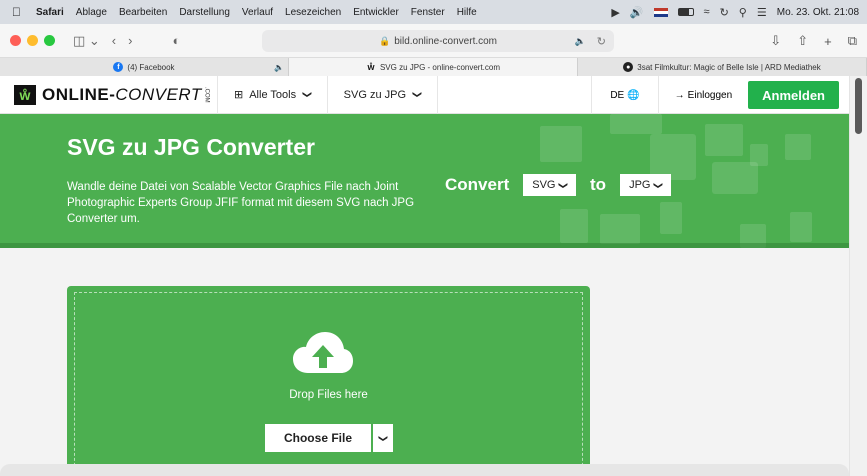 The image size is (867, 476). I want to click on choose-file-group: Choose File ❯, so click(329, 438).